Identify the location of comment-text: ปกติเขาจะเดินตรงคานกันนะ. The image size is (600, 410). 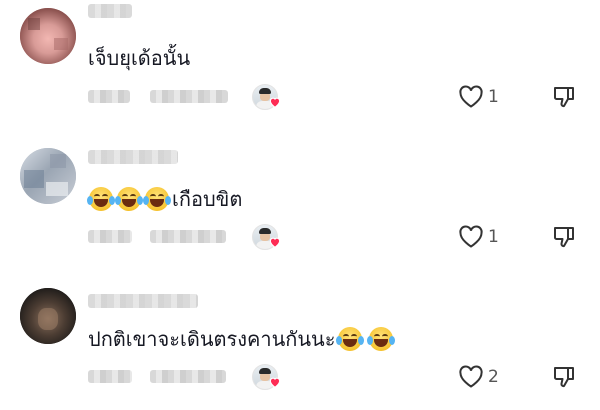
(242, 339).